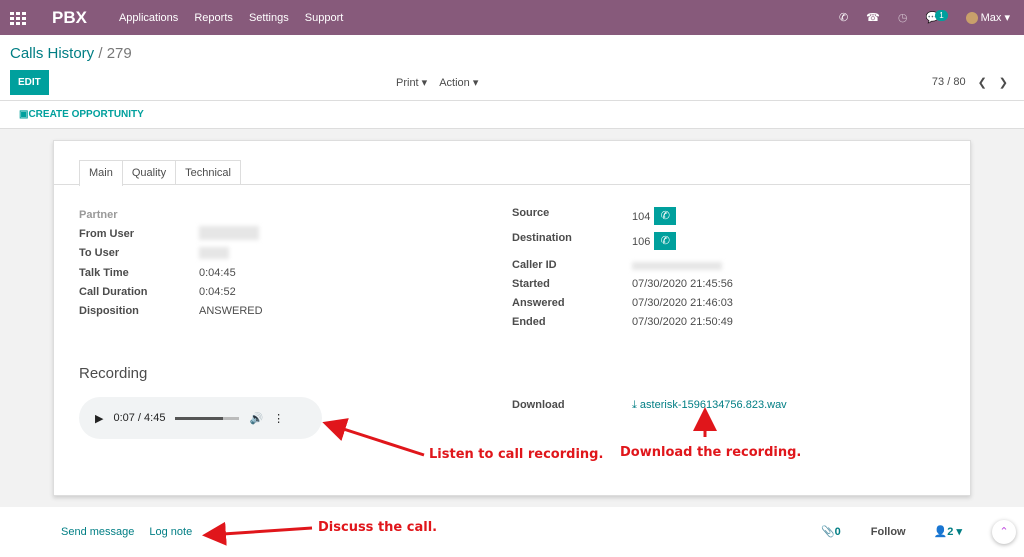 The height and width of the screenshot is (557, 1024). I want to click on annotation-listen: Listen to call recording., so click(516, 454).